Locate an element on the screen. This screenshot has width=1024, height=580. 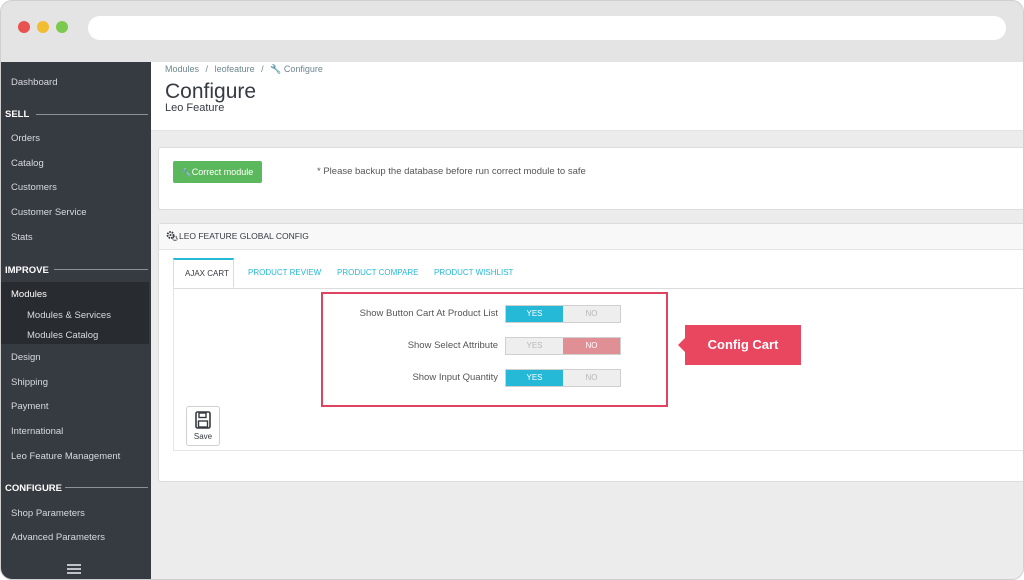
correct-module-label: Correct module is located at coordinates (222, 172).